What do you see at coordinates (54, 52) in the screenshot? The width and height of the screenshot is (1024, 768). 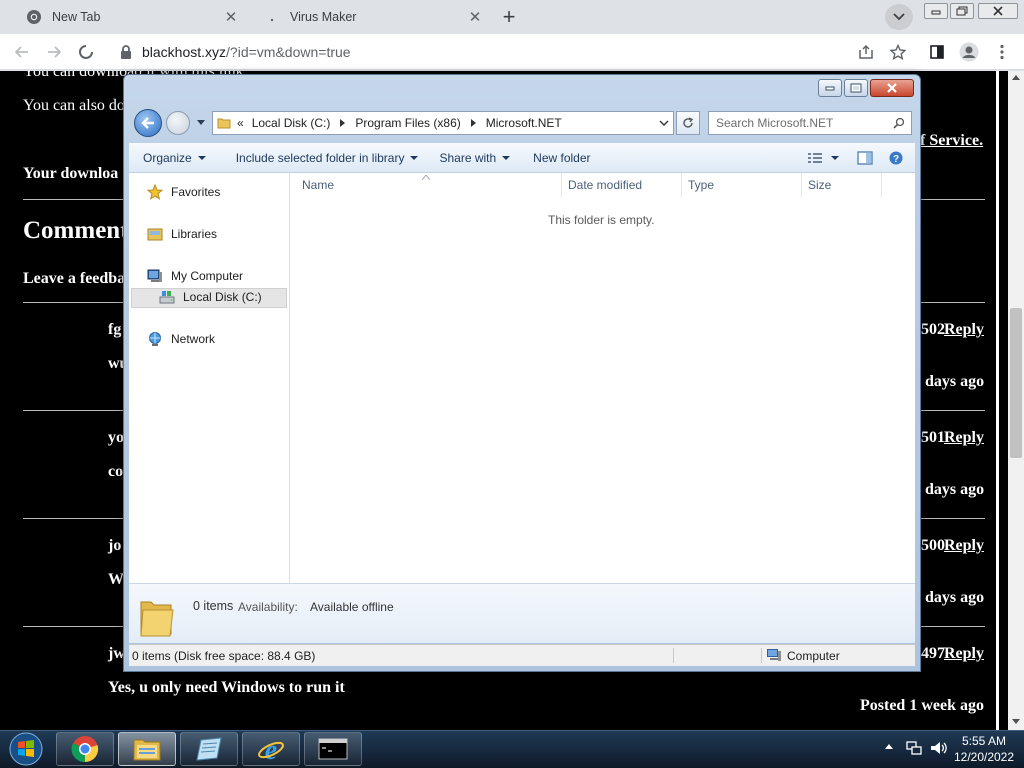 I see `forward-button` at bounding box center [54, 52].